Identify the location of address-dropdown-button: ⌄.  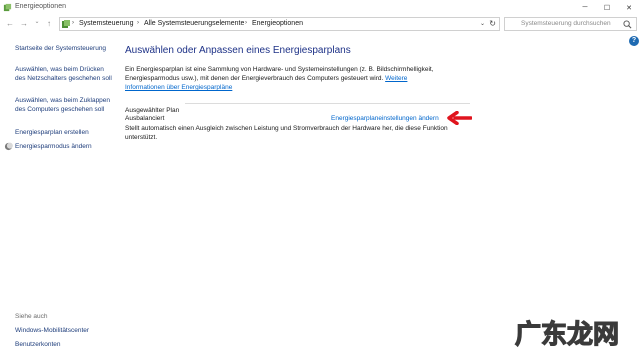
(482, 23).